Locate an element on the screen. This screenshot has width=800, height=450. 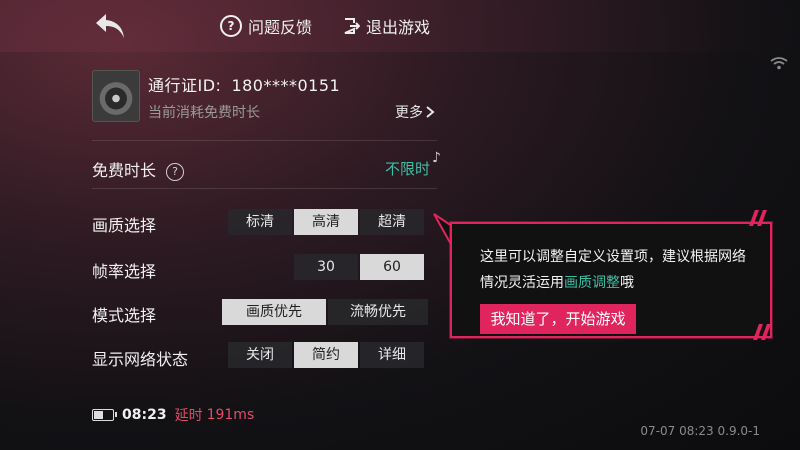
free-time-row: 免费时长? is located at coordinates (138, 169).